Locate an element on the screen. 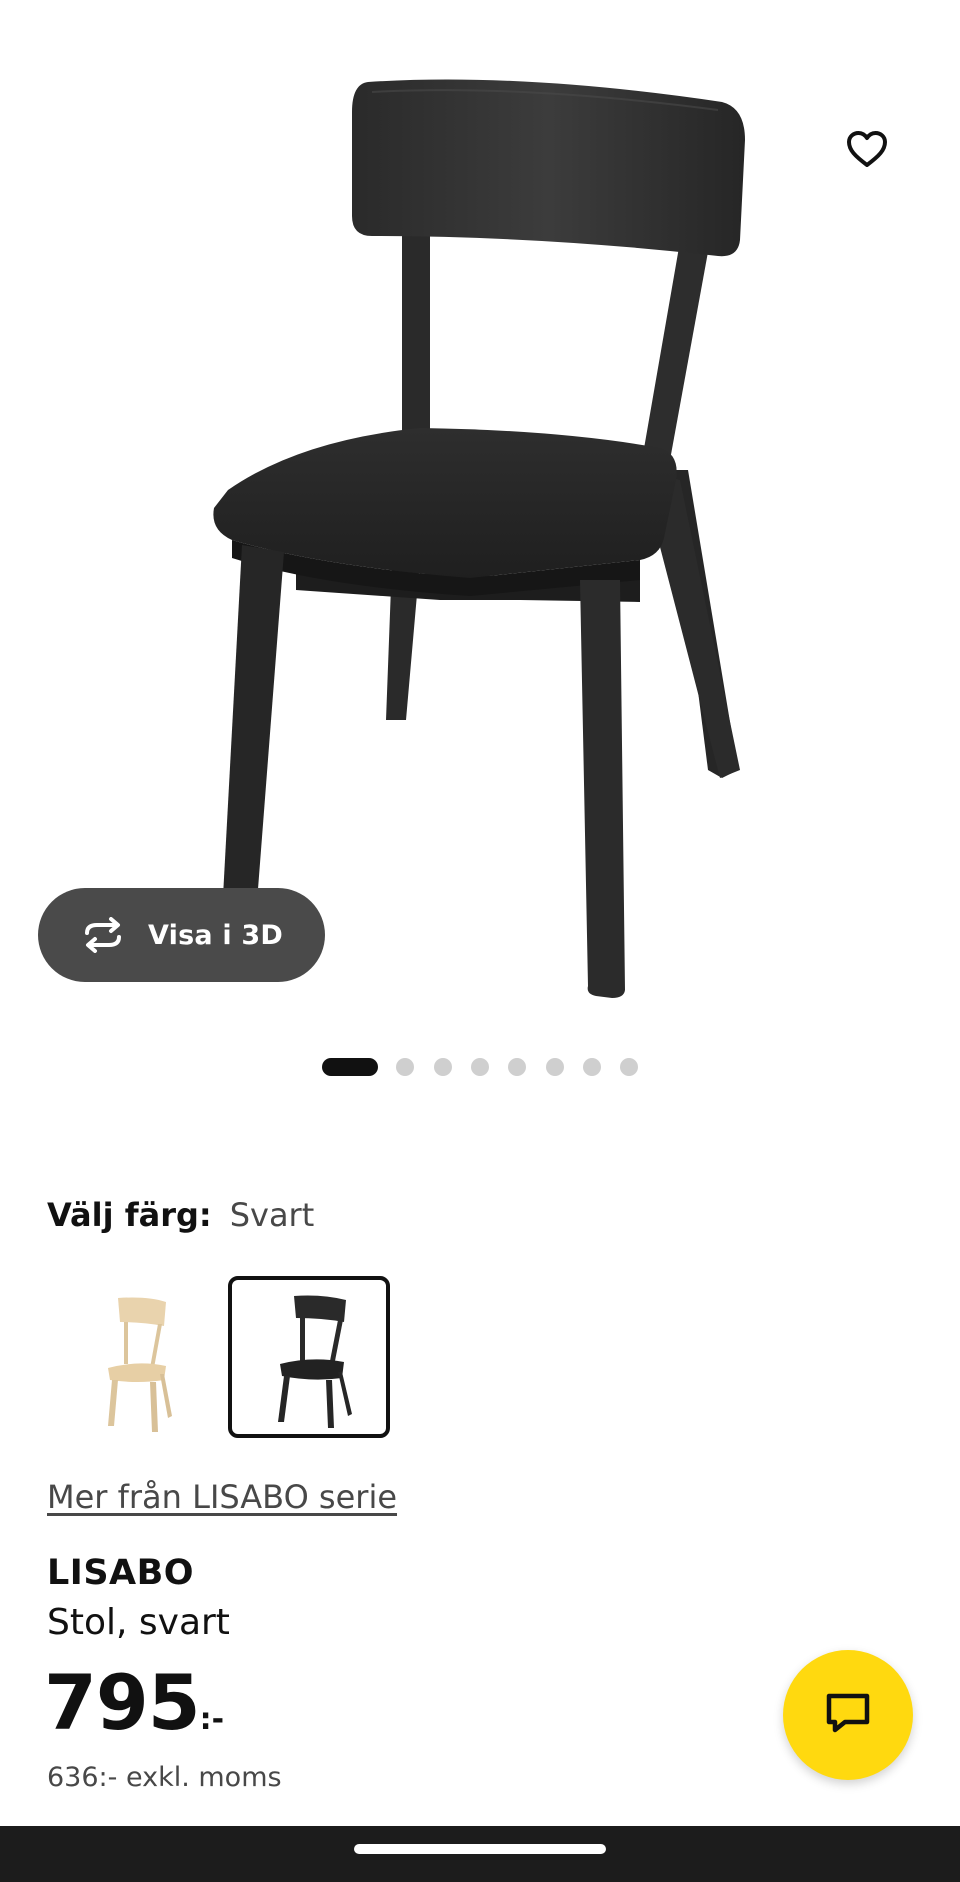 The height and width of the screenshot is (1882, 960). color-label: Välj färg: is located at coordinates (129, 1215).